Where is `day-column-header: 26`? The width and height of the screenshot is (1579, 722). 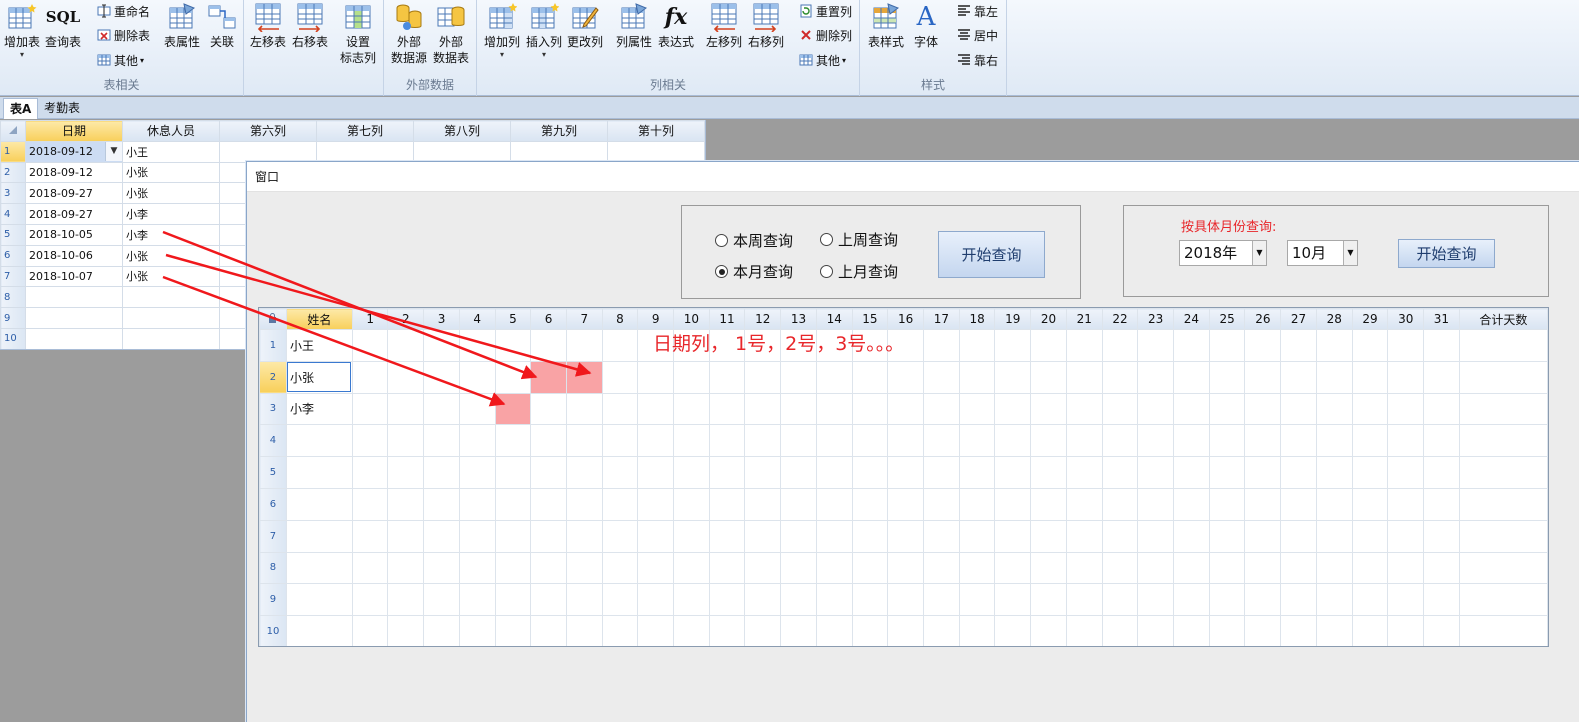 day-column-header: 26 is located at coordinates (1263, 319).